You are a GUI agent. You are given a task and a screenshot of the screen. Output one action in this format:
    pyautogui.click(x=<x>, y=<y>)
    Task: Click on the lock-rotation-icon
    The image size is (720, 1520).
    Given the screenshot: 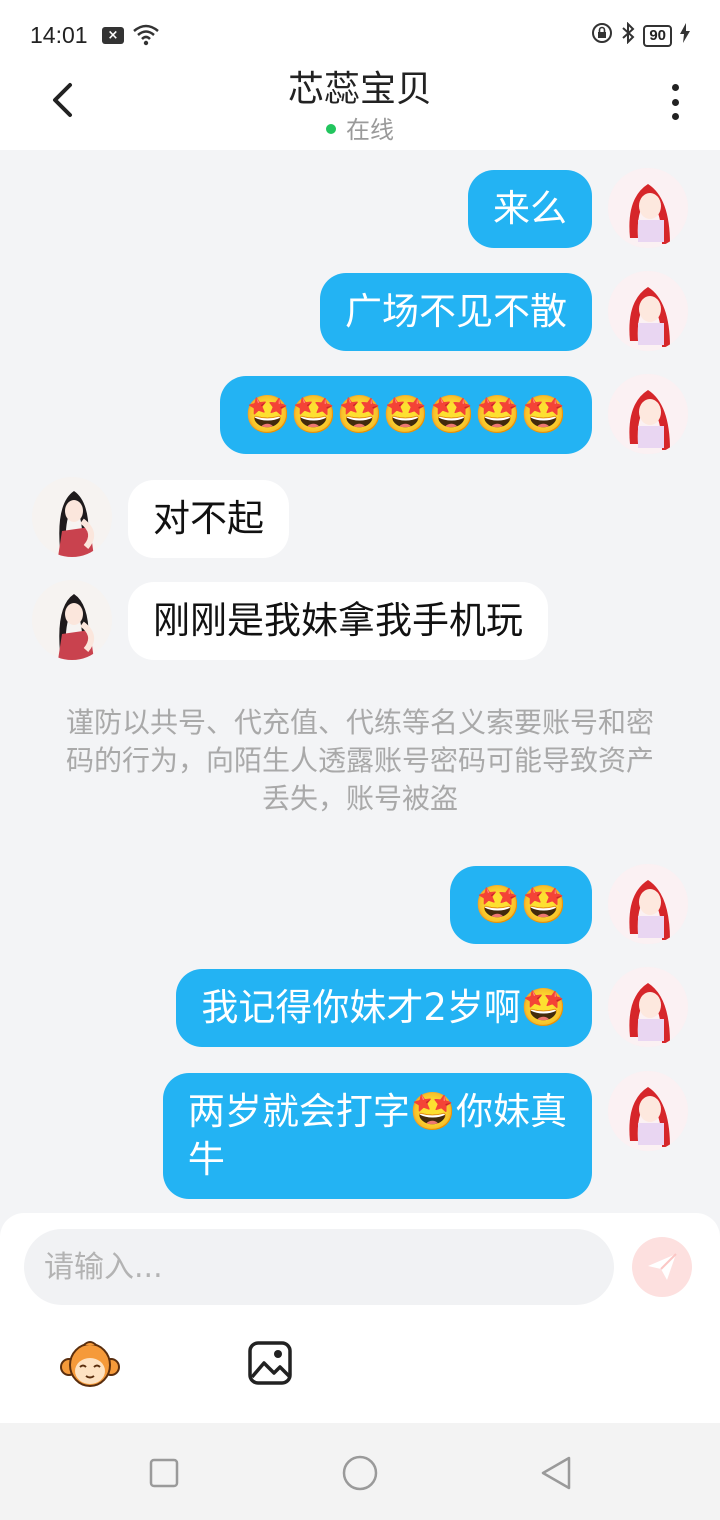 What is the action you would take?
    pyautogui.click(x=602, y=36)
    